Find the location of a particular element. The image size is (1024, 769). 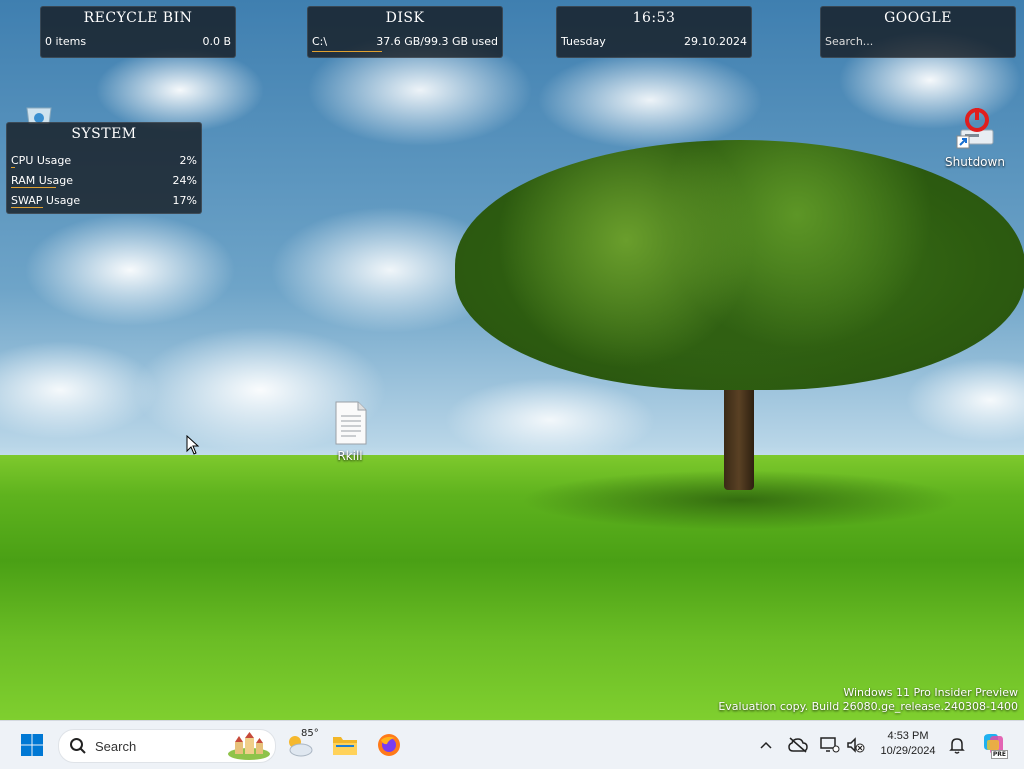

chevron-up-icon is located at coordinates (766, 745).